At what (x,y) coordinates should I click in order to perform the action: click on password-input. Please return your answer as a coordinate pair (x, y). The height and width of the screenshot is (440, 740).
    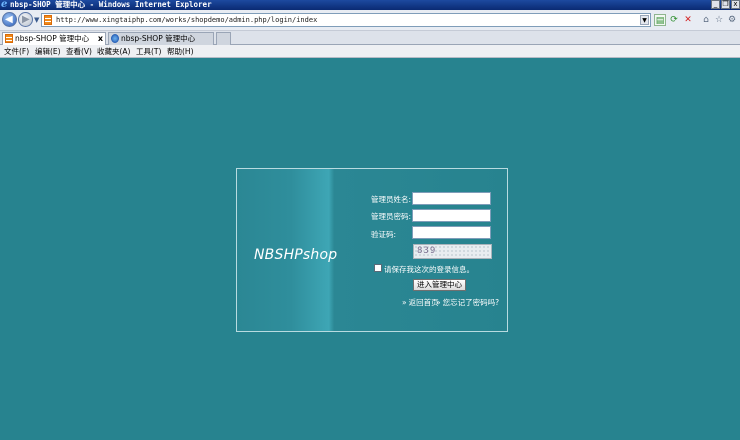
    Looking at the image, I should click on (451, 215).